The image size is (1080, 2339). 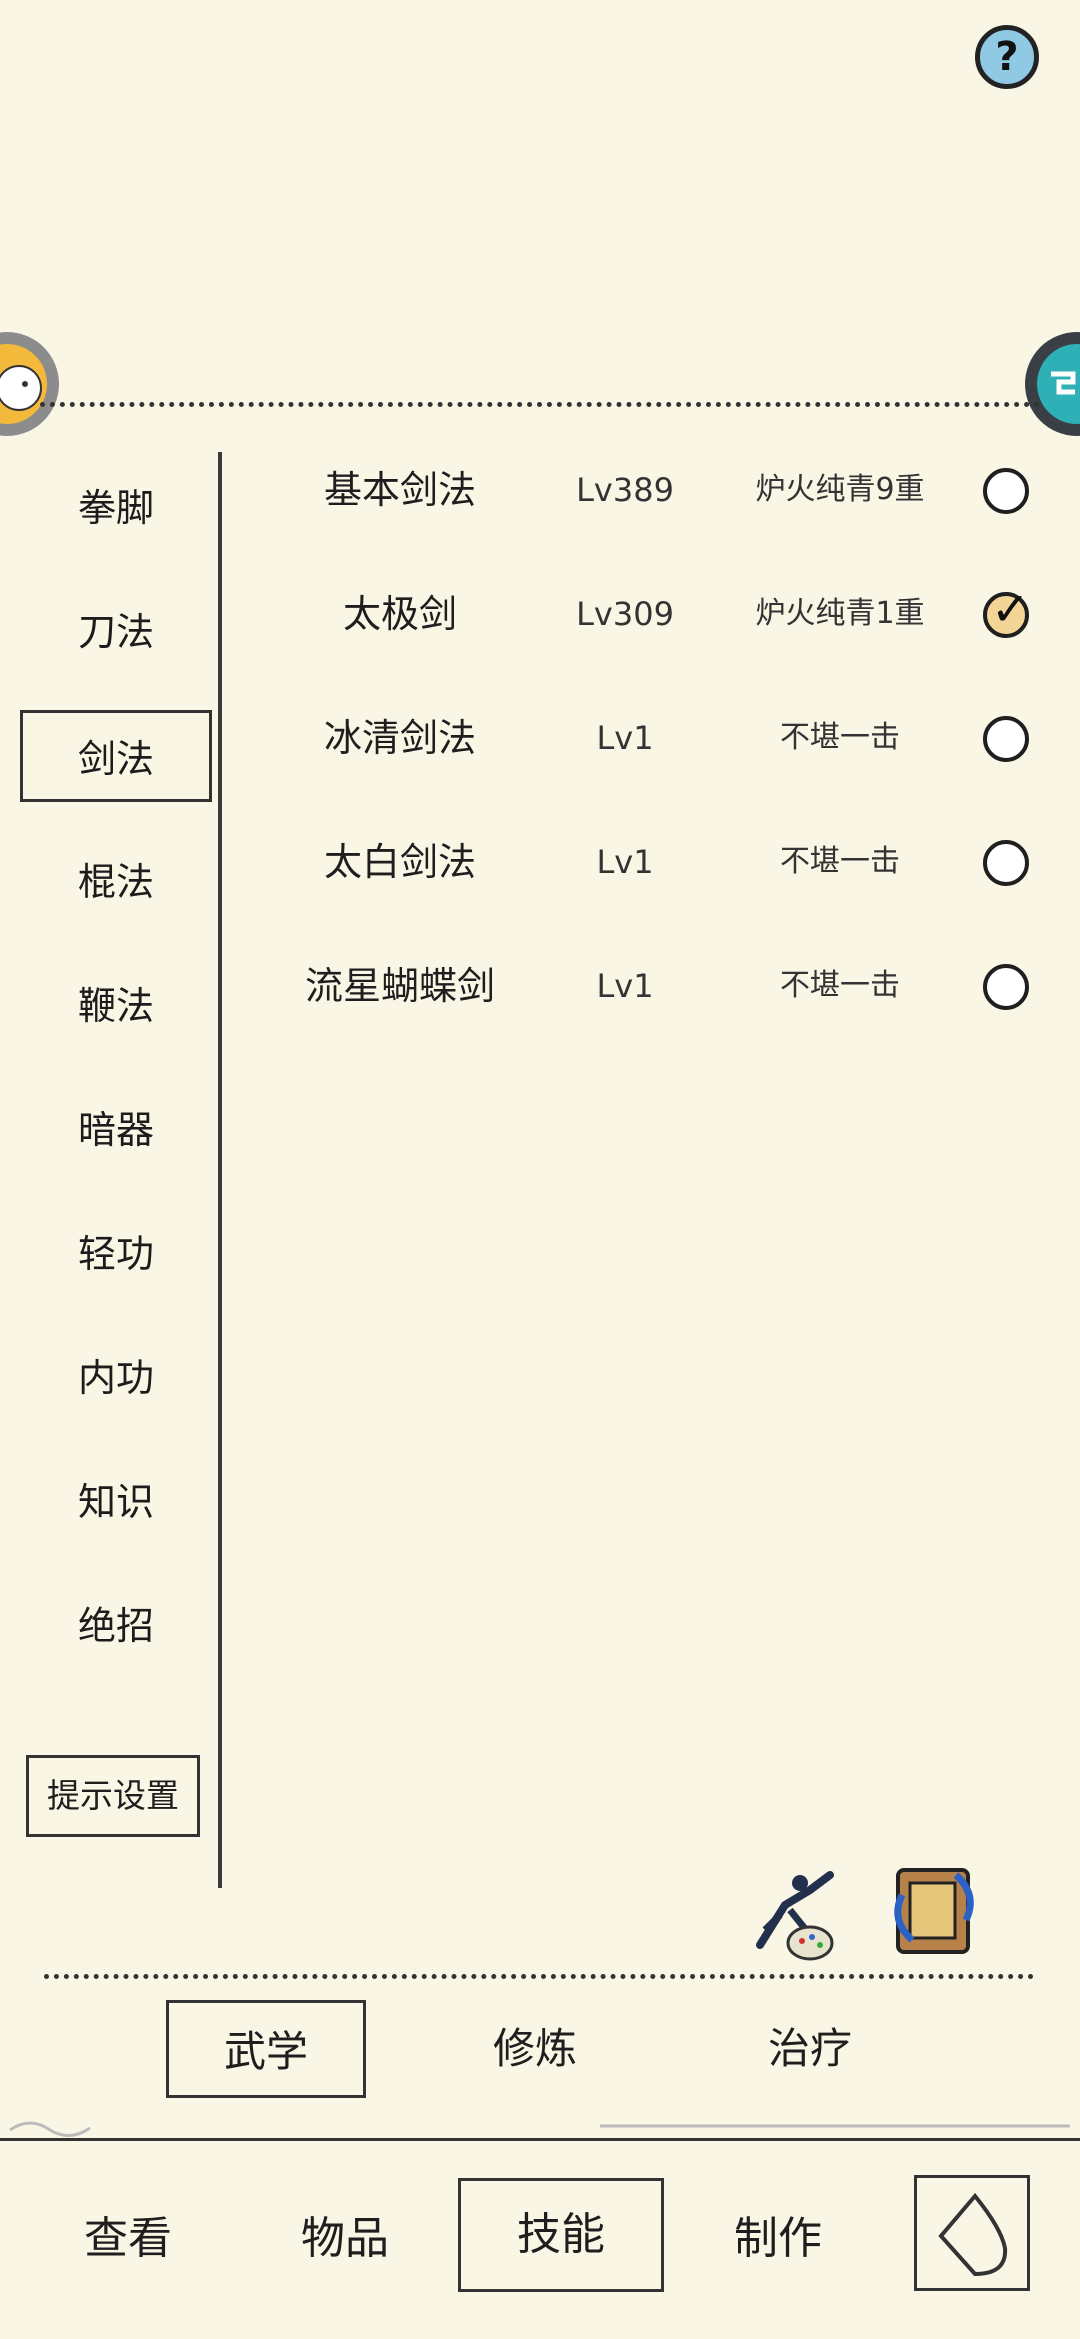 What do you see at coordinates (539, 1976) in the screenshot?
I see `divider-bottom` at bounding box center [539, 1976].